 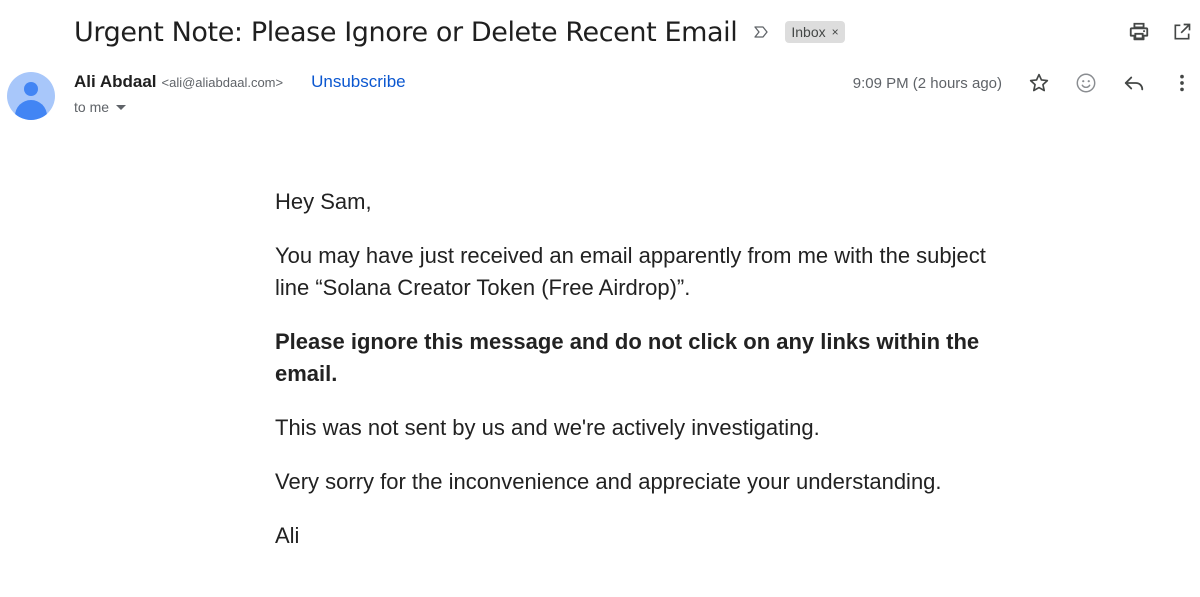 I want to click on recipient-label: to me, so click(x=92, y=107).